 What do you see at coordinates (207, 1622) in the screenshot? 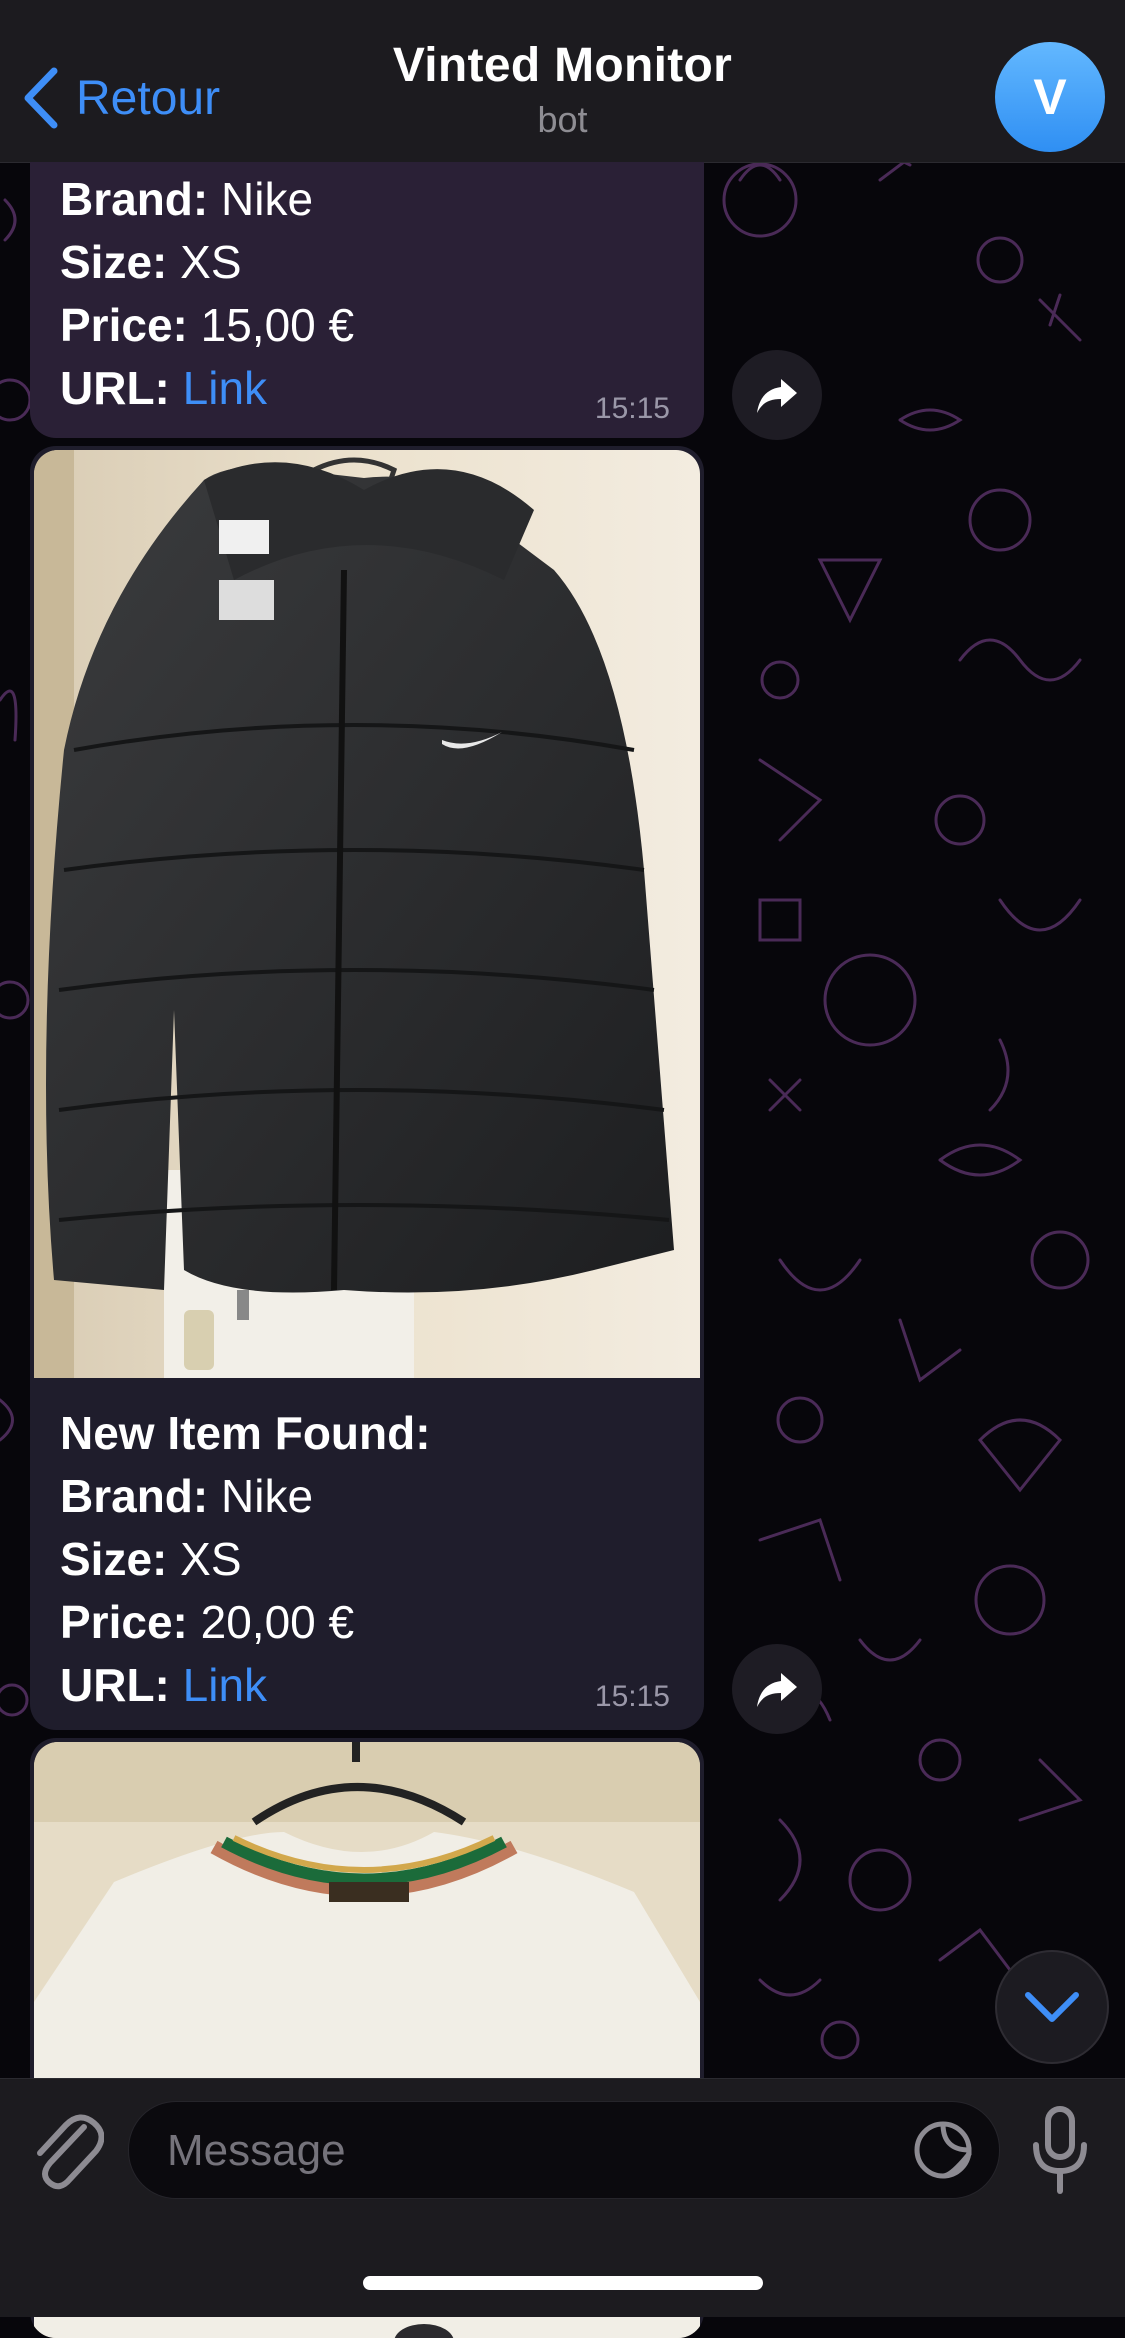
I see `message-line-price: Price: 20,00 €` at bounding box center [207, 1622].